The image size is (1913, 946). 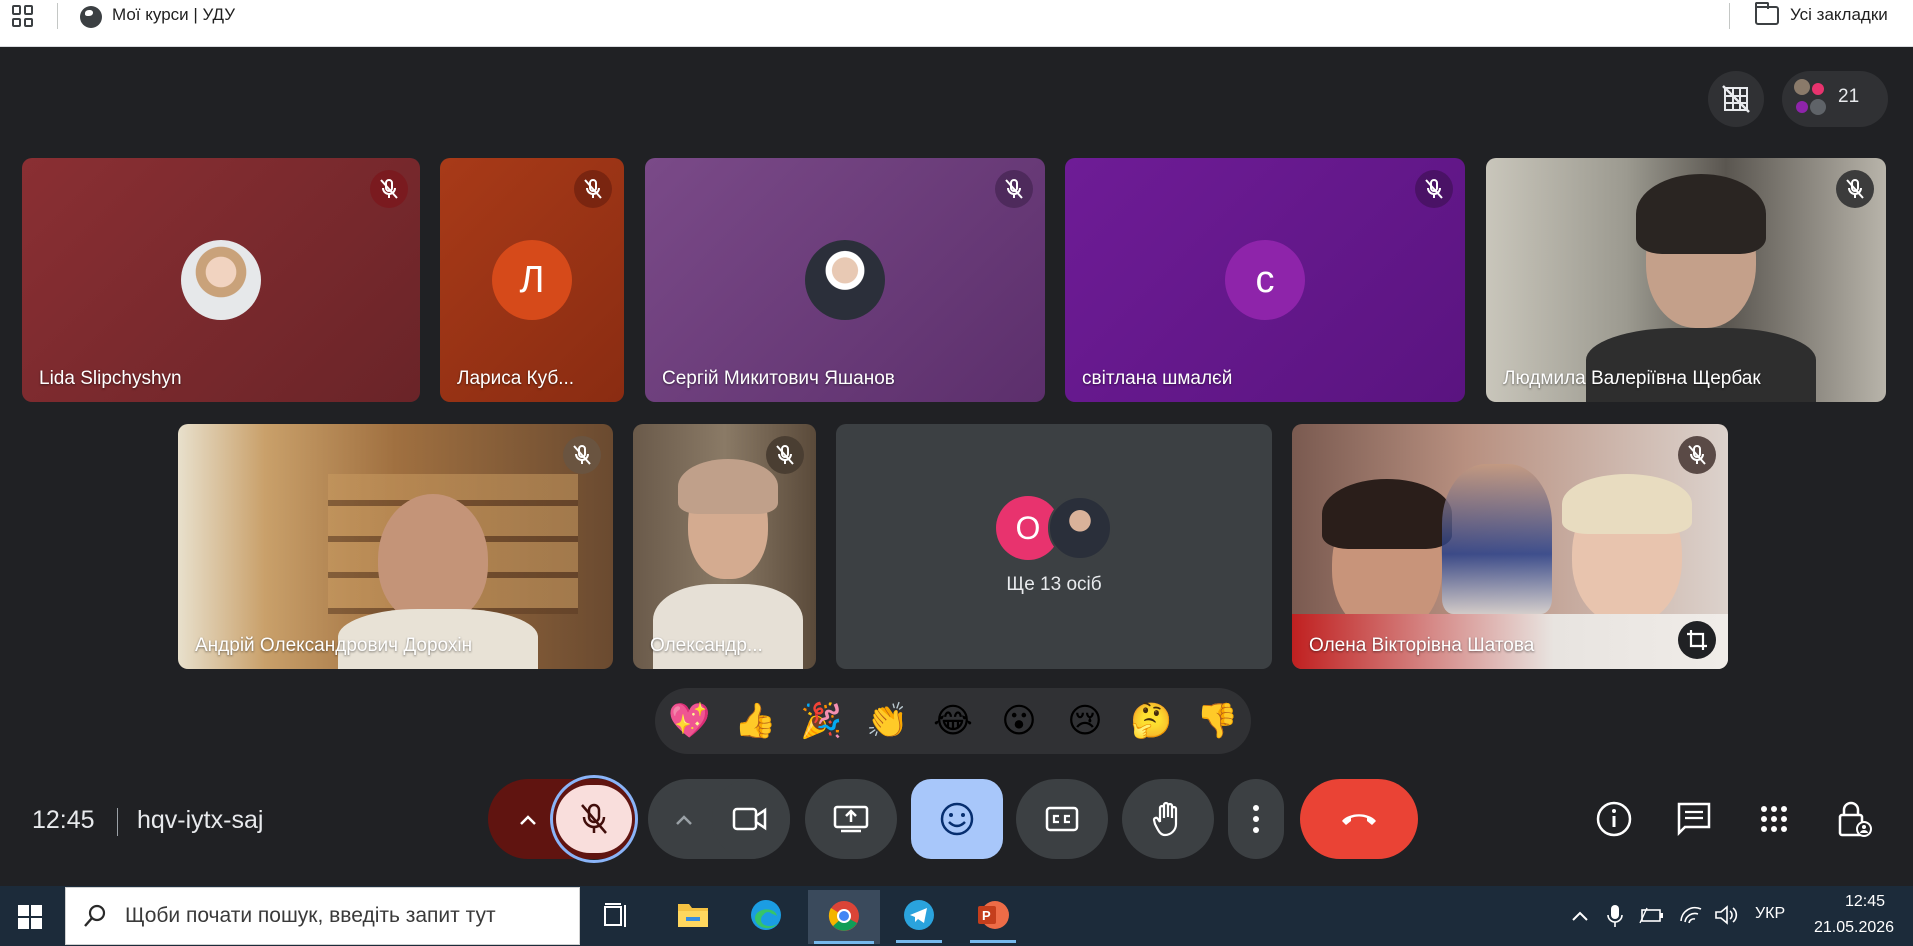 I want to click on captions-button, so click(x=1062, y=819).